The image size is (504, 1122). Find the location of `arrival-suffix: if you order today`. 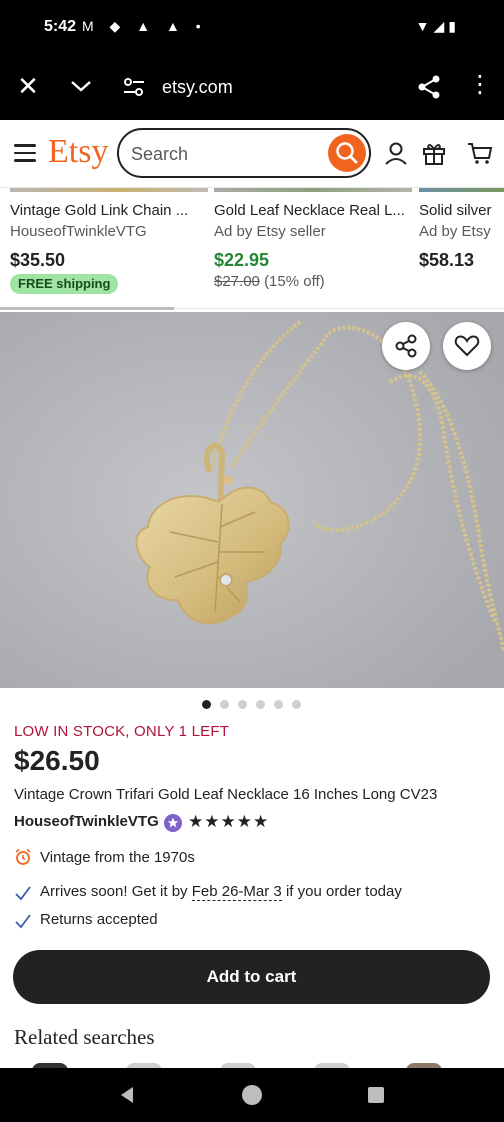

arrival-suffix: if you order today is located at coordinates (343, 891).